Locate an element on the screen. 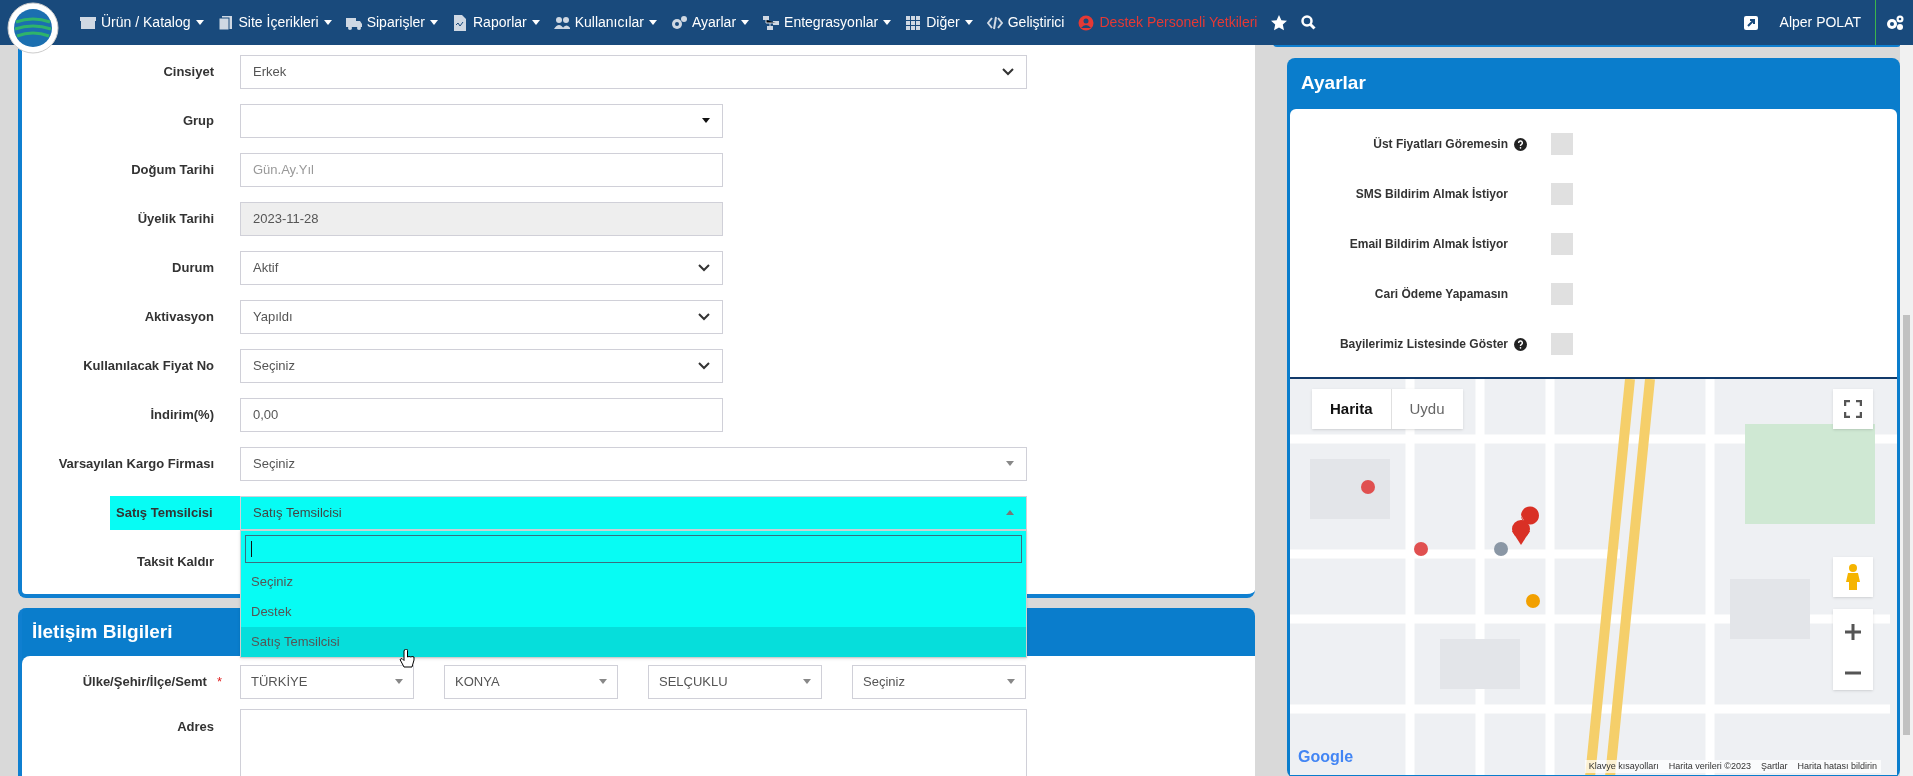 This screenshot has height=776, width=1913. users-icon is located at coordinates (561, 22).